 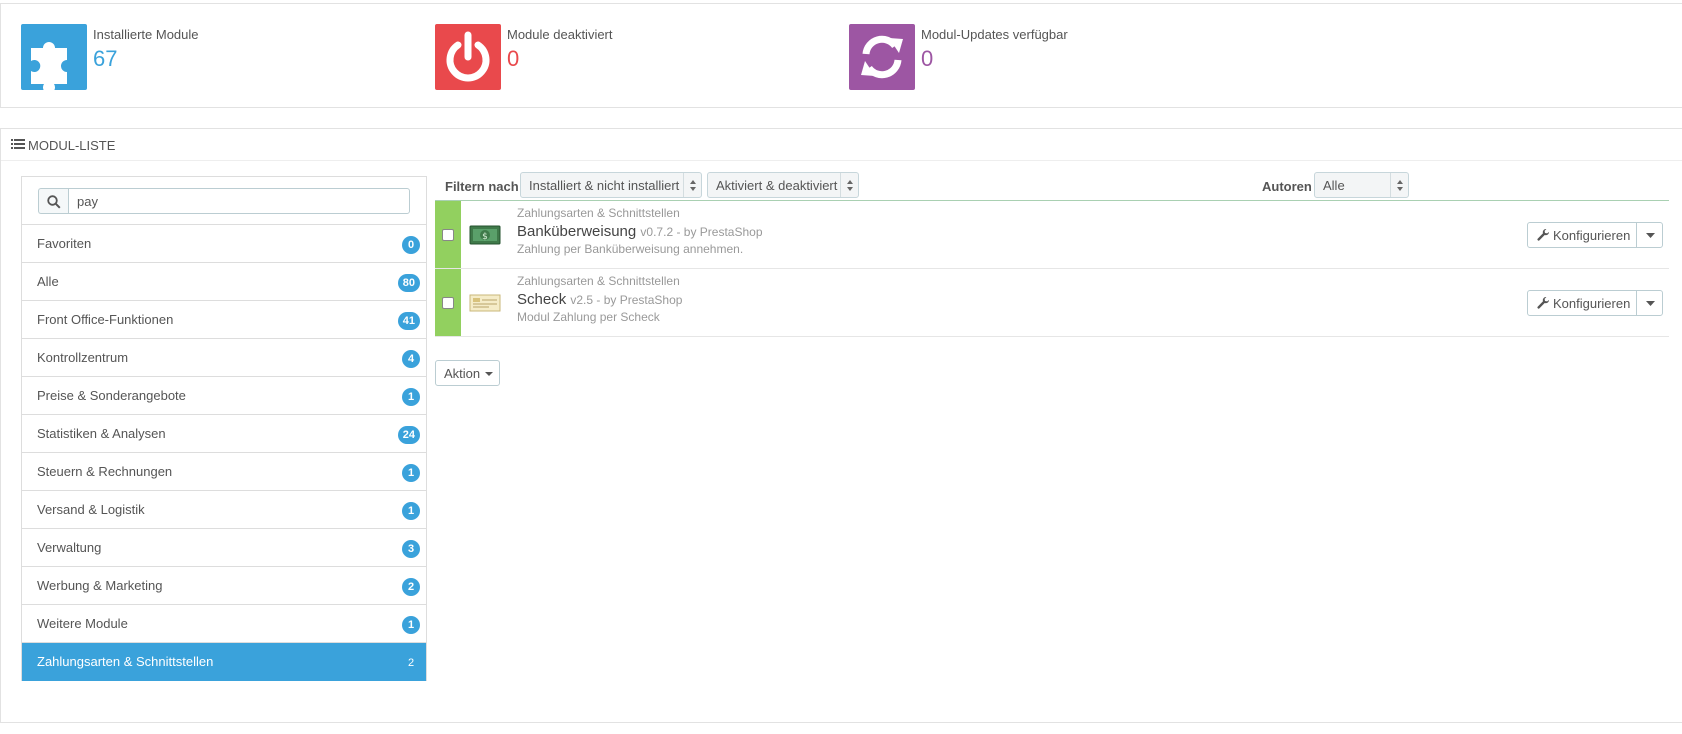 What do you see at coordinates (224, 586) in the screenshot?
I see `category-item-werbung: Werbung & Marketing 2` at bounding box center [224, 586].